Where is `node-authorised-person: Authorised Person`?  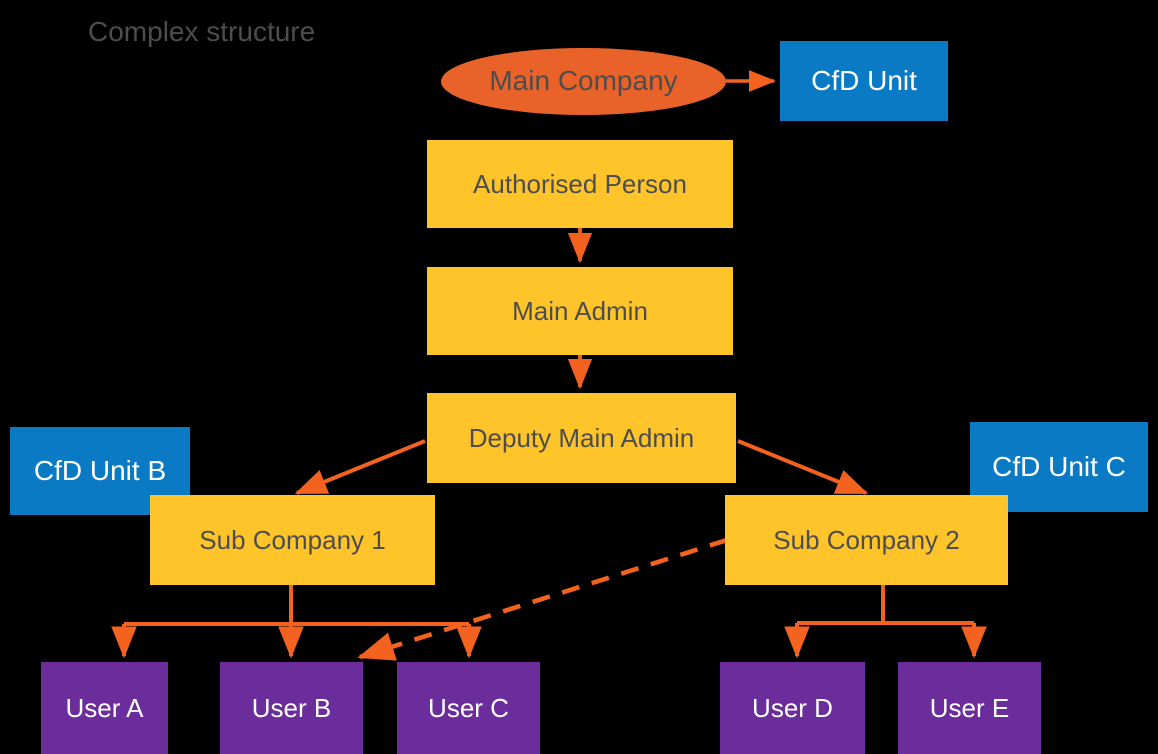 node-authorised-person: Authorised Person is located at coordinates (580, 184).